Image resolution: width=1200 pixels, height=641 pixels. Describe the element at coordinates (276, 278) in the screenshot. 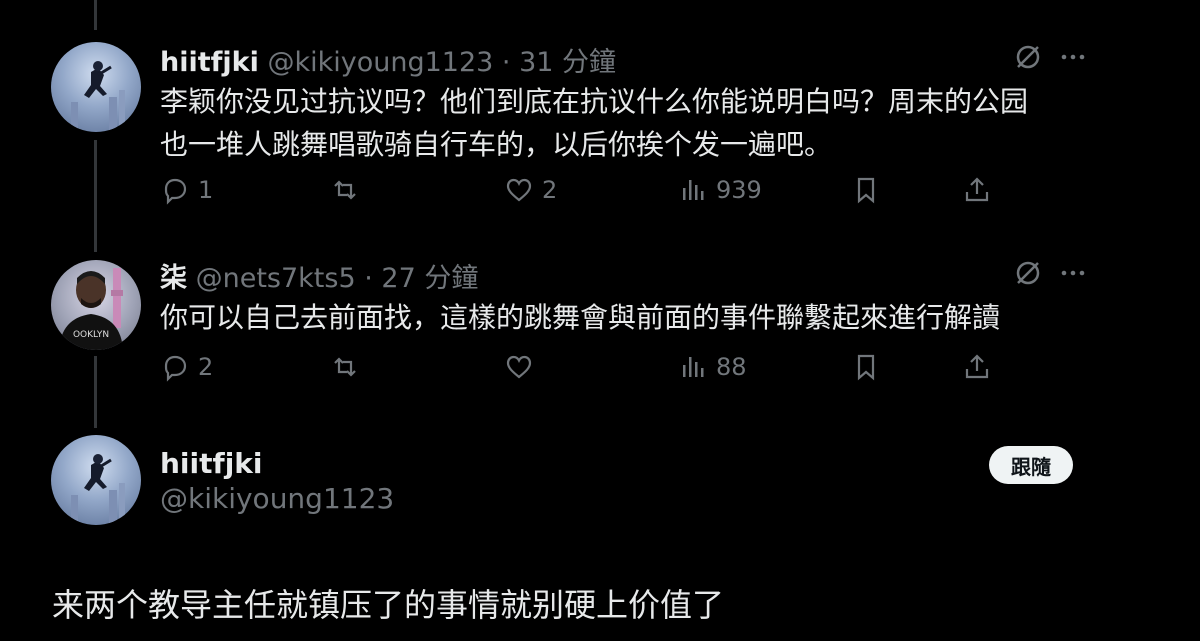

I see `user-handle: @nets7kts5` at that location.